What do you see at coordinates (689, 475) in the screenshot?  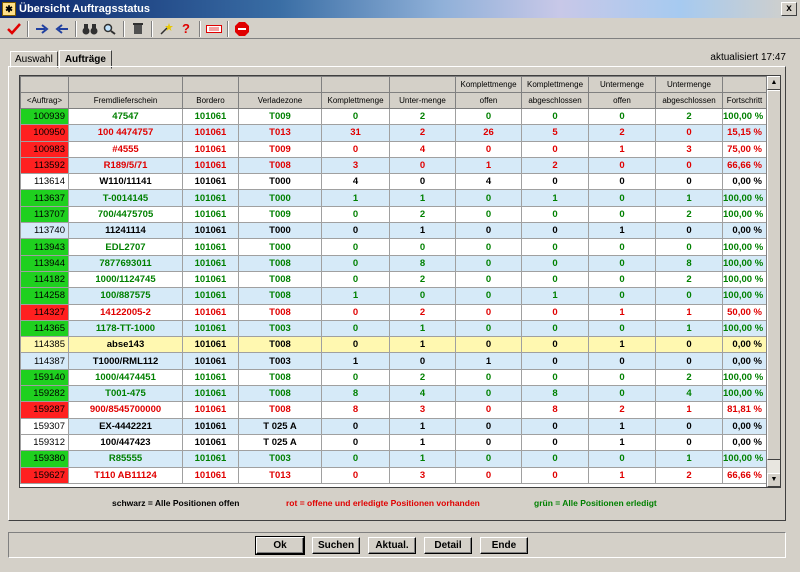 I see `table-cell: 2` at bounding box center [689, 475].